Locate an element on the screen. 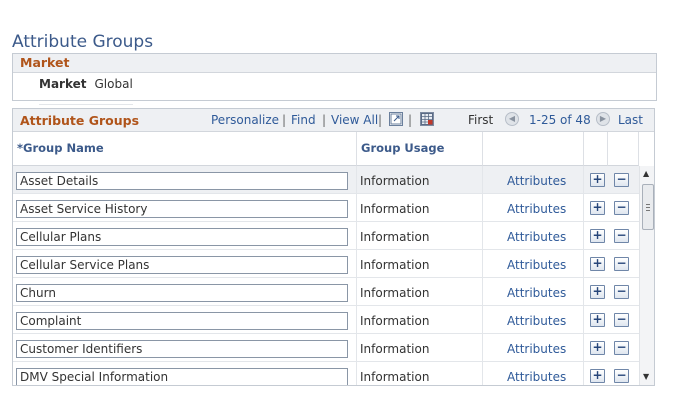  column-header-group-name: *Group Name is located at coordinates (185, 149).